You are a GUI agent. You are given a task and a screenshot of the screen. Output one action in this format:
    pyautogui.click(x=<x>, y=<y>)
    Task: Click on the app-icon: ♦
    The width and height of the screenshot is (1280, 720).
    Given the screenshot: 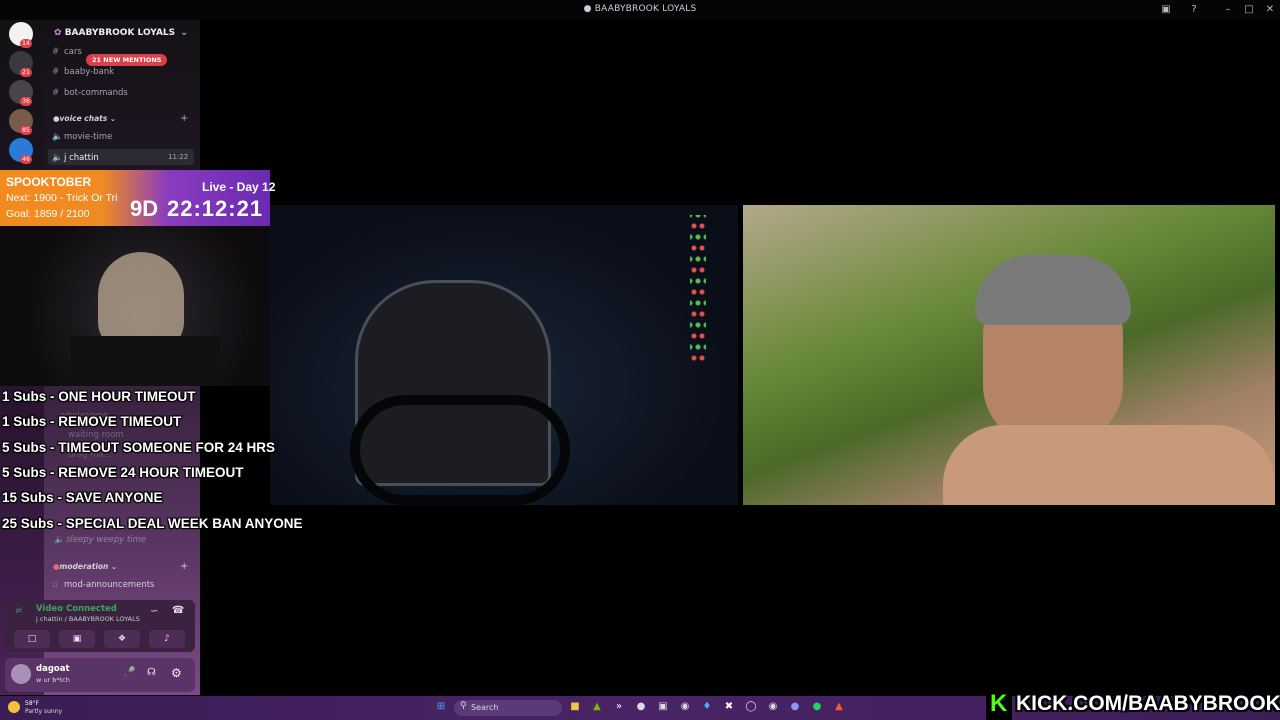 What is the action you would take?
    pyautogui.click(x=707, y=707)
    